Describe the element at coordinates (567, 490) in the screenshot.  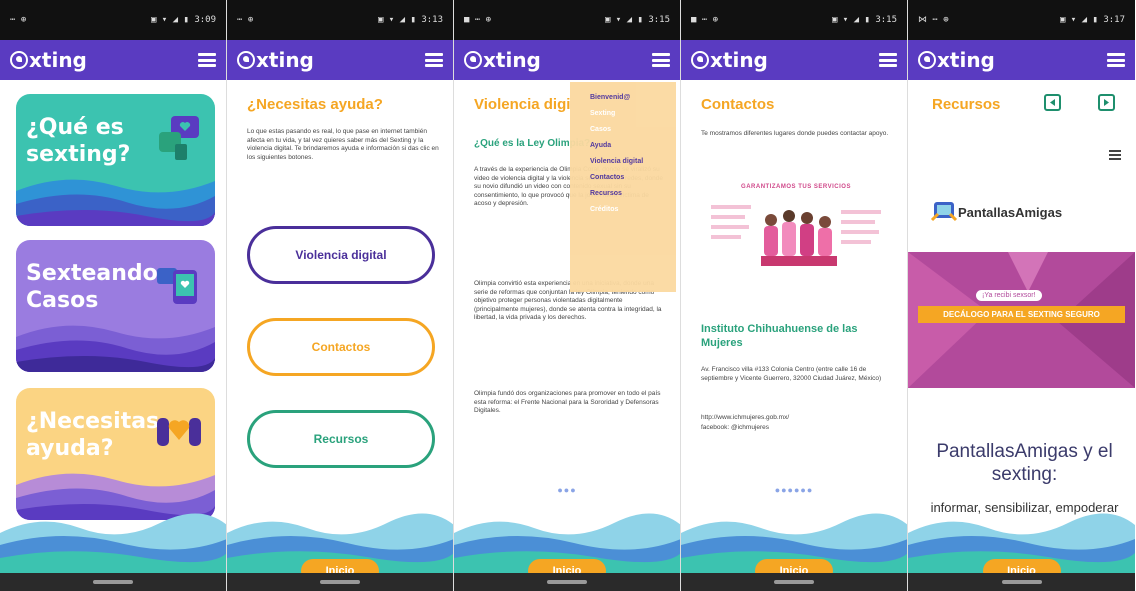
I see `page-indicator-dots: ●●●` at that location.